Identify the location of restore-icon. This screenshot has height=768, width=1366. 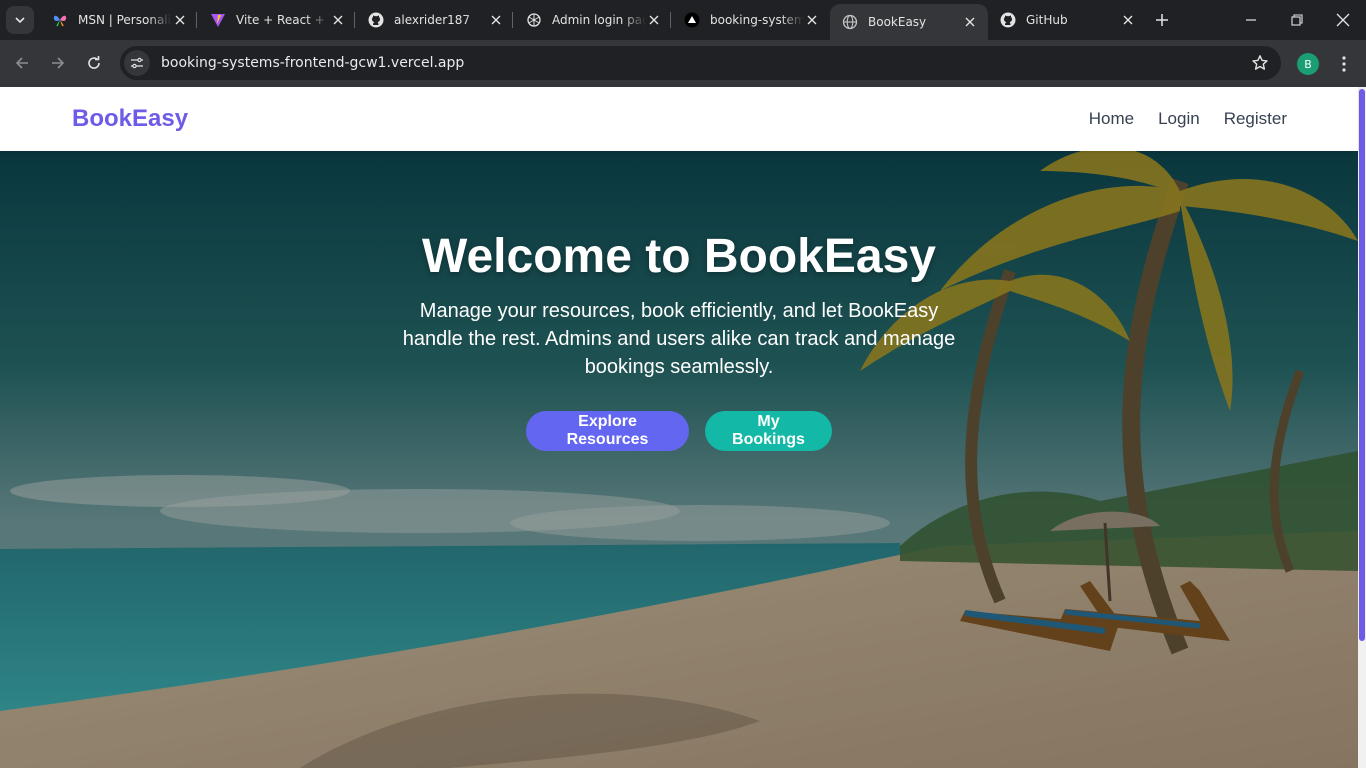
(1297, 20).